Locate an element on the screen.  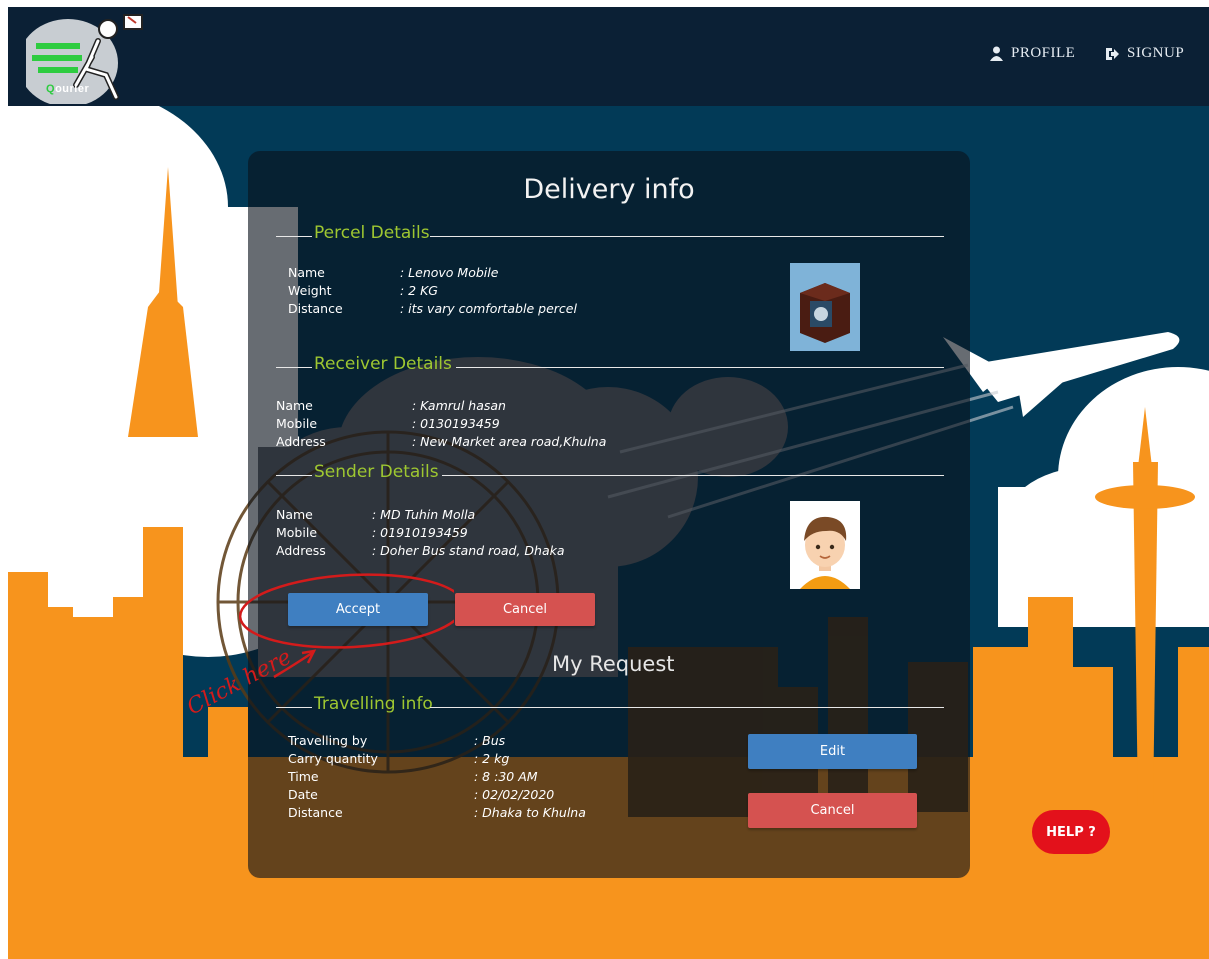
section-heading: Receiver Details is located at coordinates (383, 364).